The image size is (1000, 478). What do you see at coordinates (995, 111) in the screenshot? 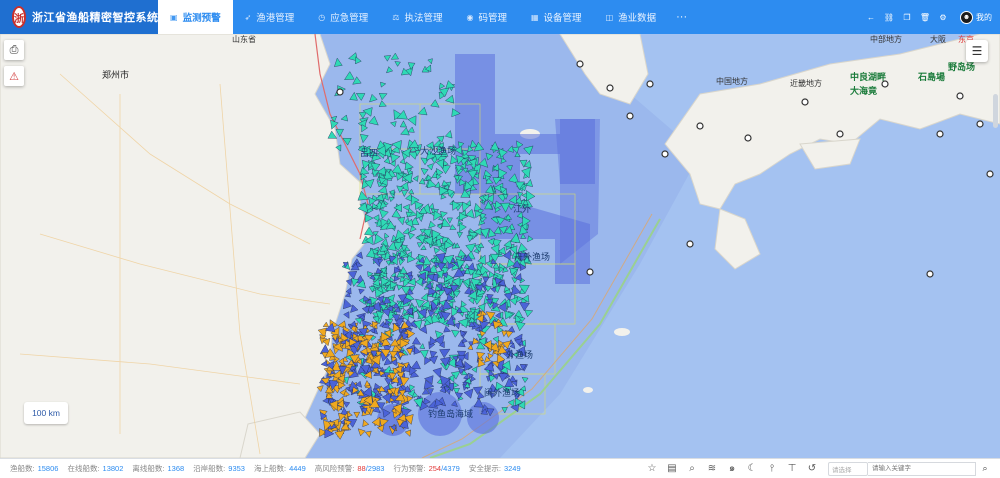
I see `map-zoom-scrollbar` at bounding box center [995, 111].